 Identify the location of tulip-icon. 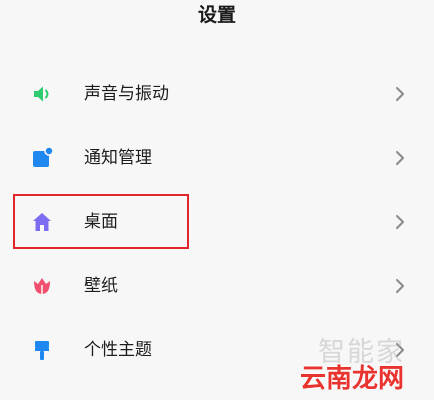
(42, 286).